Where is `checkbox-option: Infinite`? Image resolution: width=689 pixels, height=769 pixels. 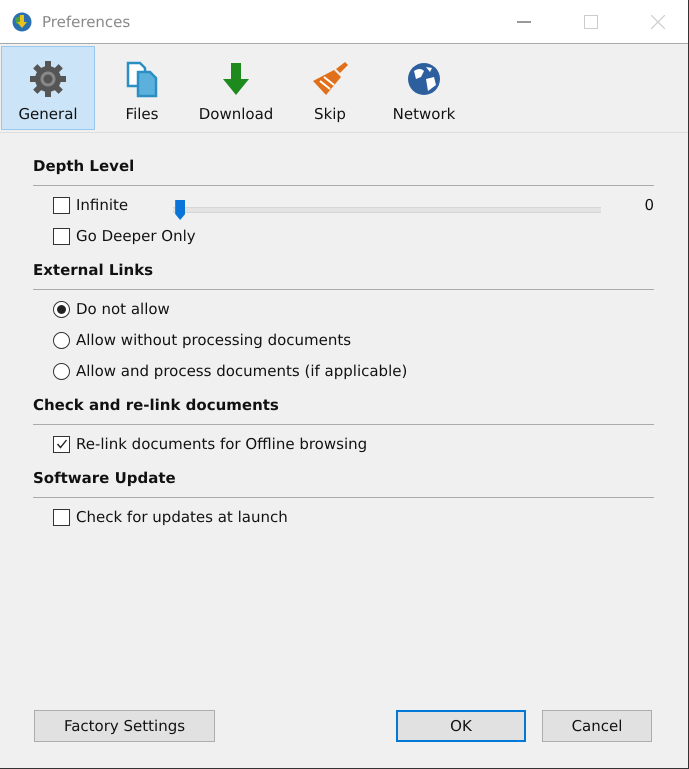 checkbox-option: Infinite is located at coordinates (90, 205).